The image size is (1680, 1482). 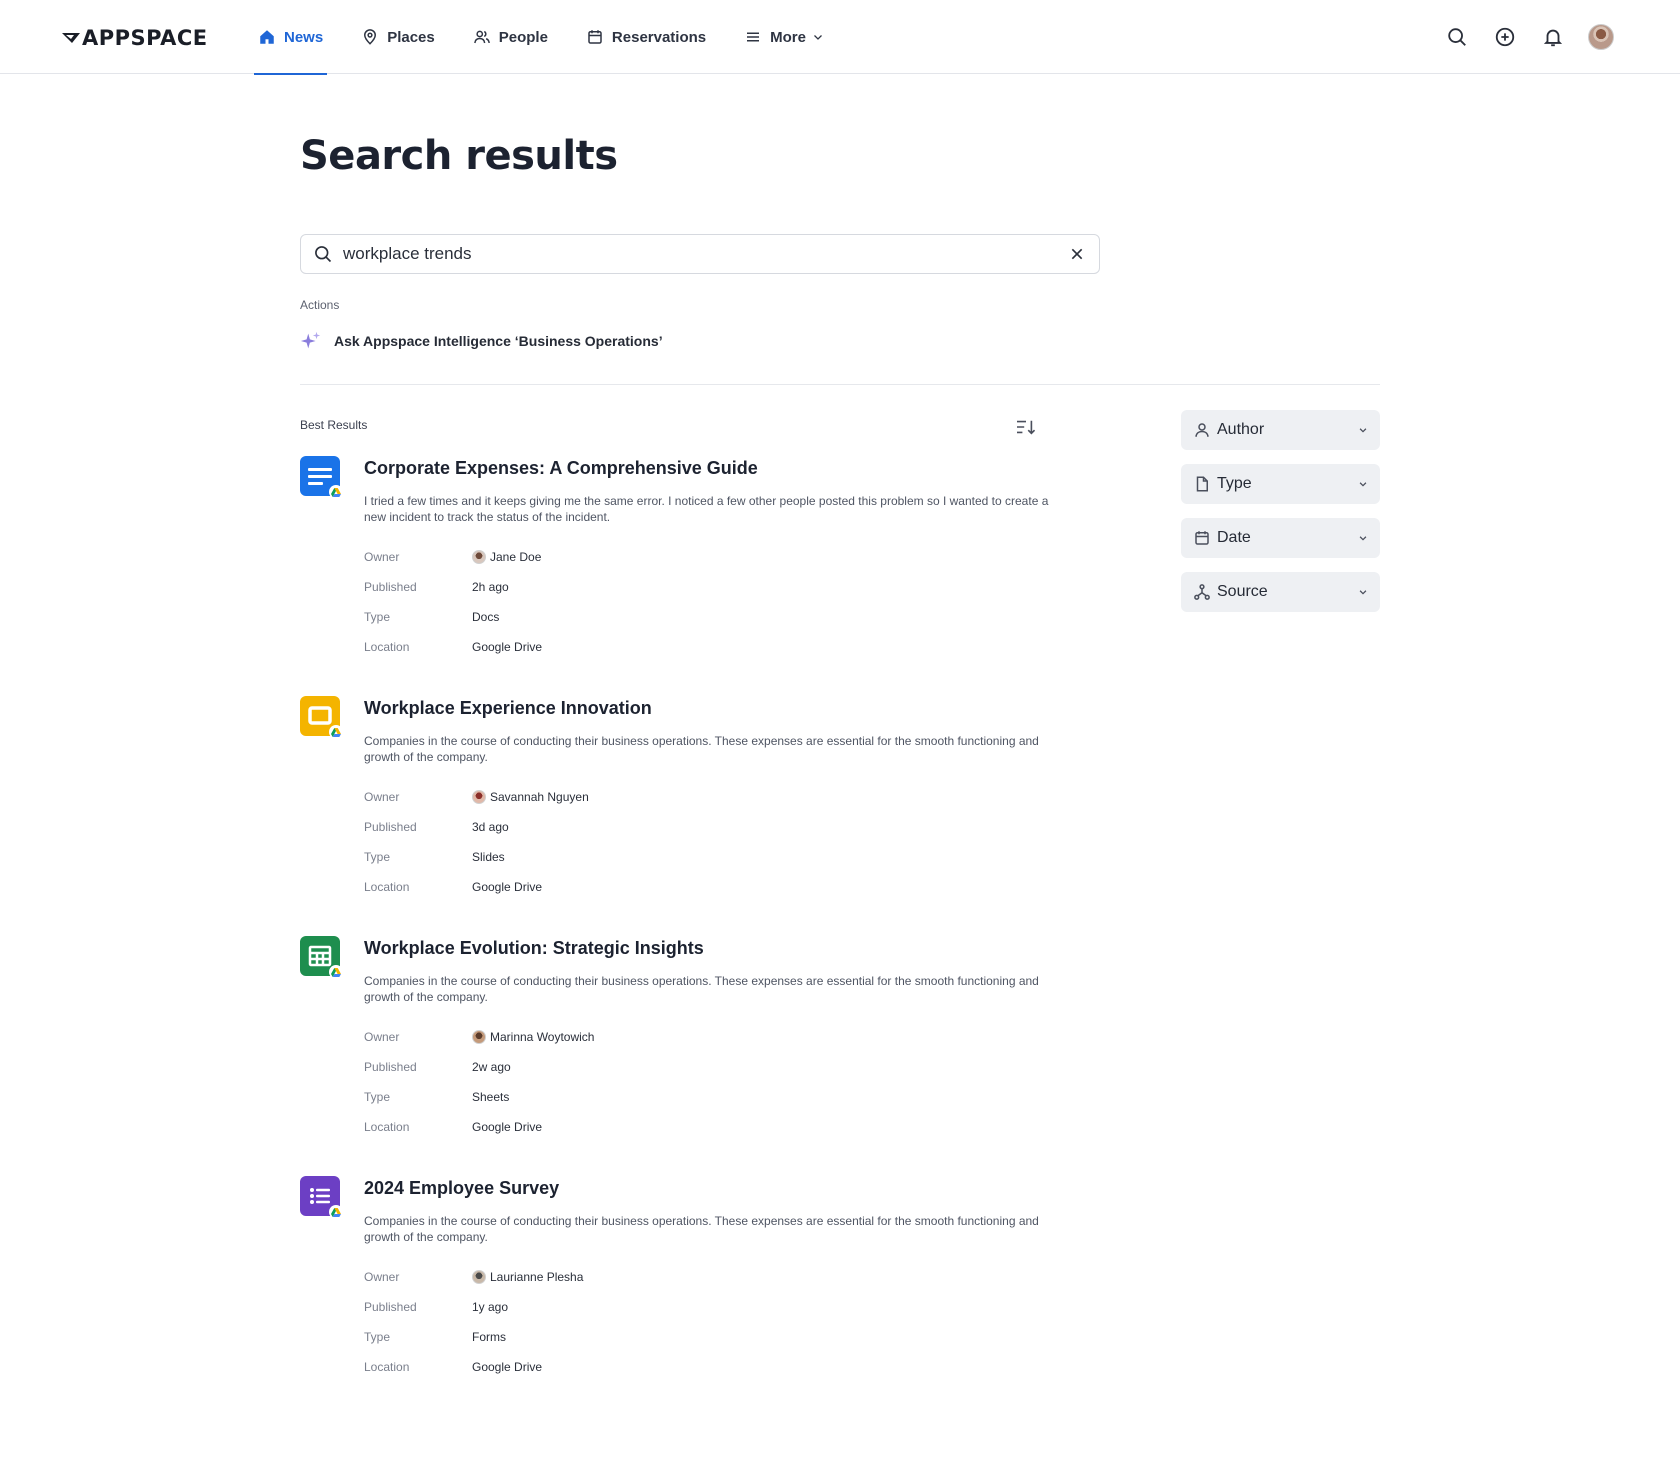 I want to click on notifications-button, so click(x=1553, y=37).